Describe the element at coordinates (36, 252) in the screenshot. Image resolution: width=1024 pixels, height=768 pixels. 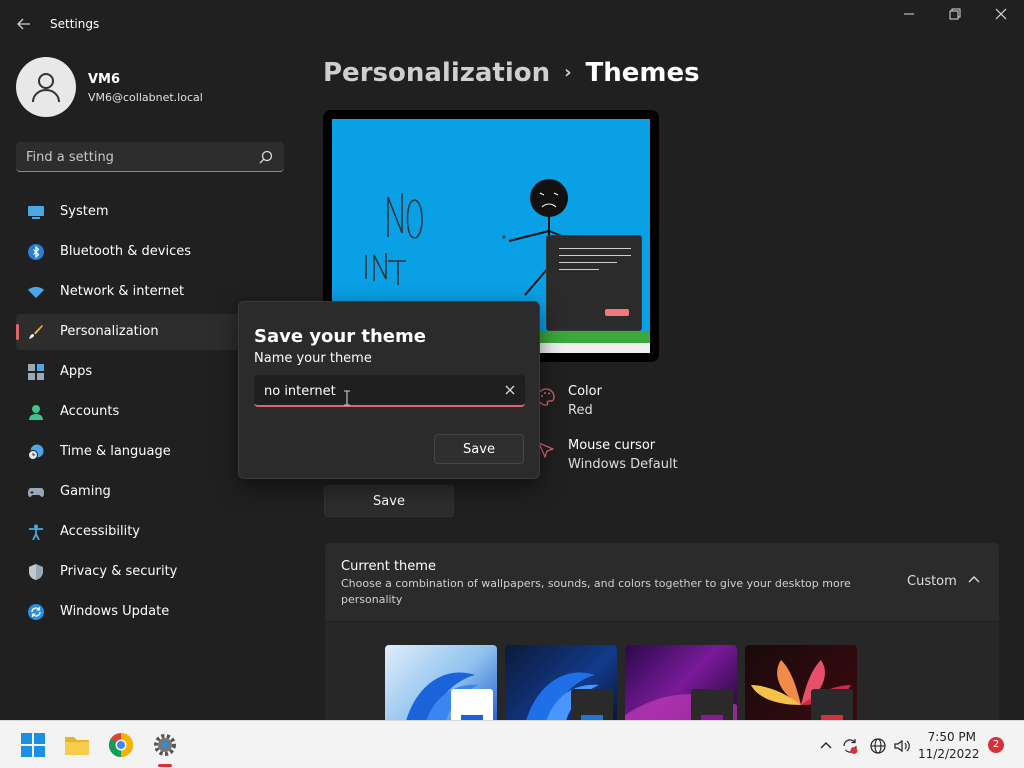
I see `bluetooth-icon` at that location.